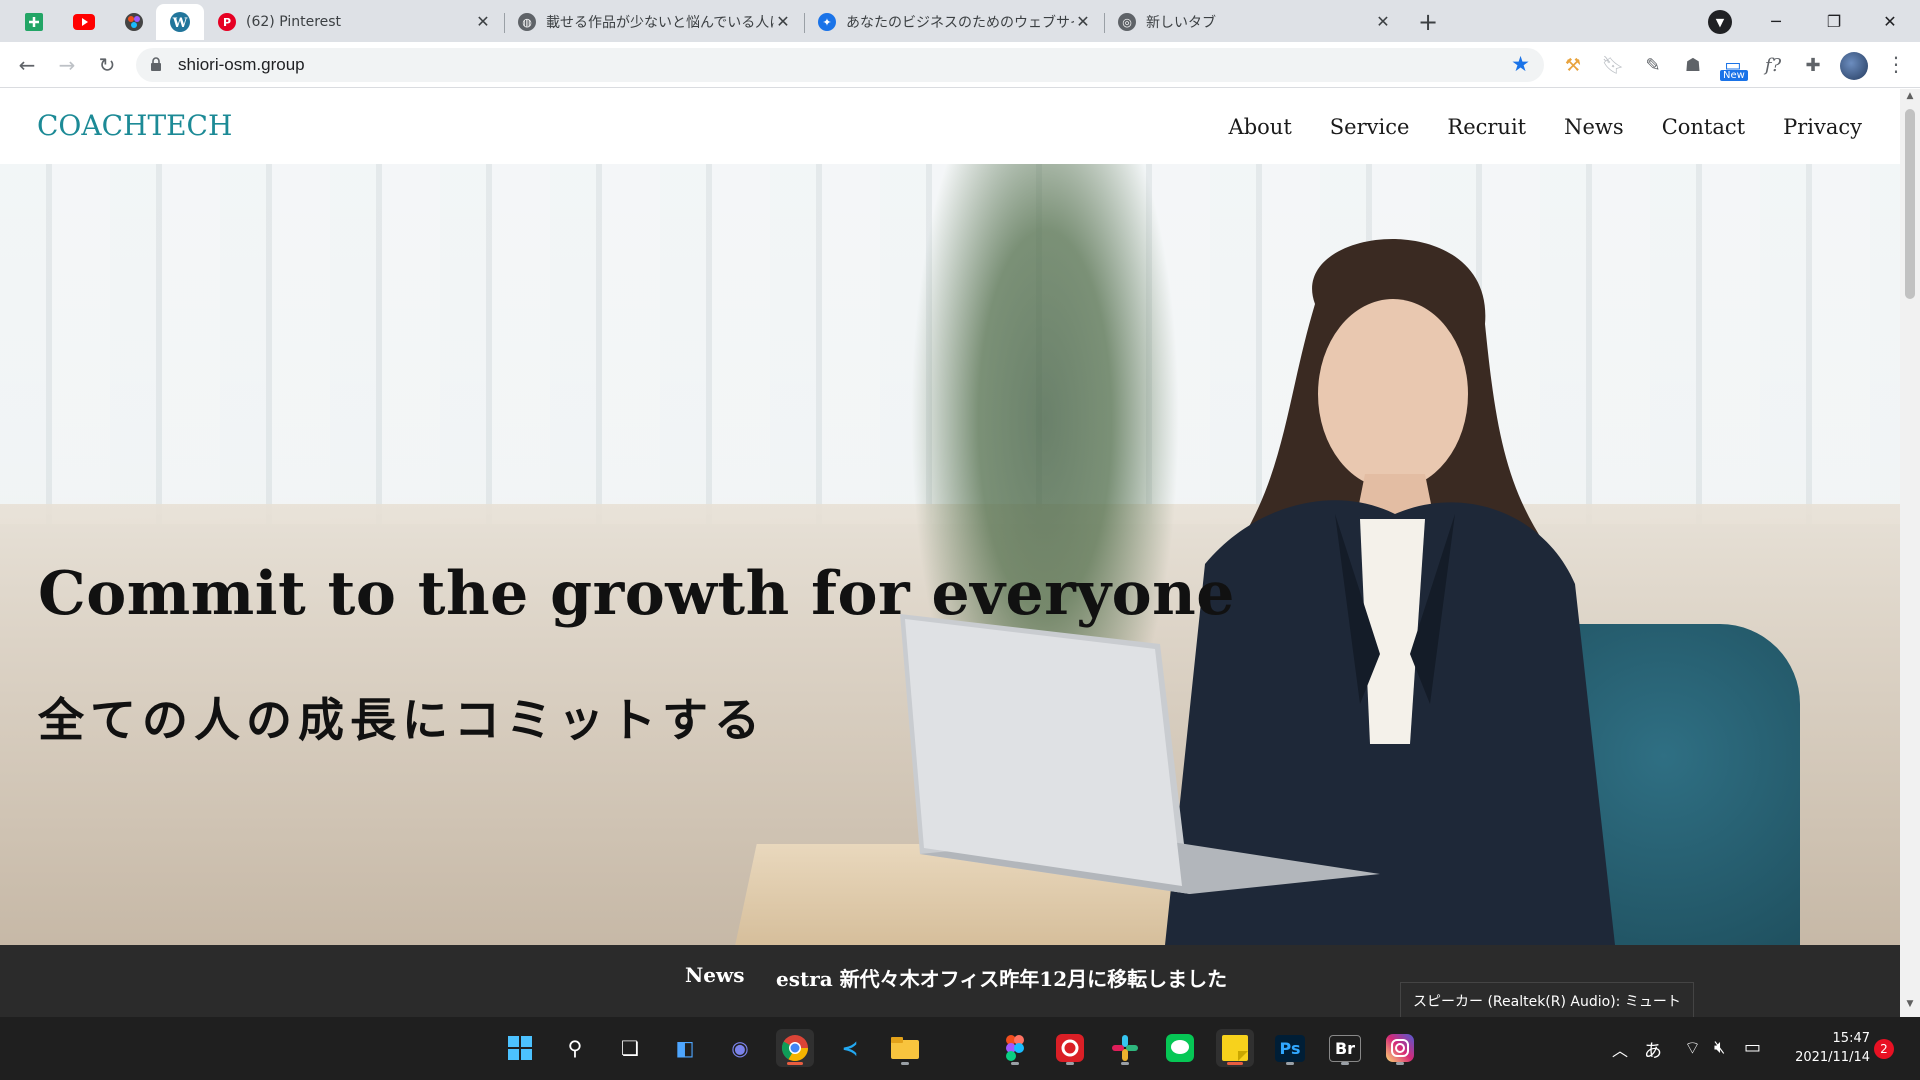  Describe the element at coordinates (1001, 977) in the screenshot. I see `news-item-link: estra 新代々木オフィス昨年12月に移転しました` at that location.